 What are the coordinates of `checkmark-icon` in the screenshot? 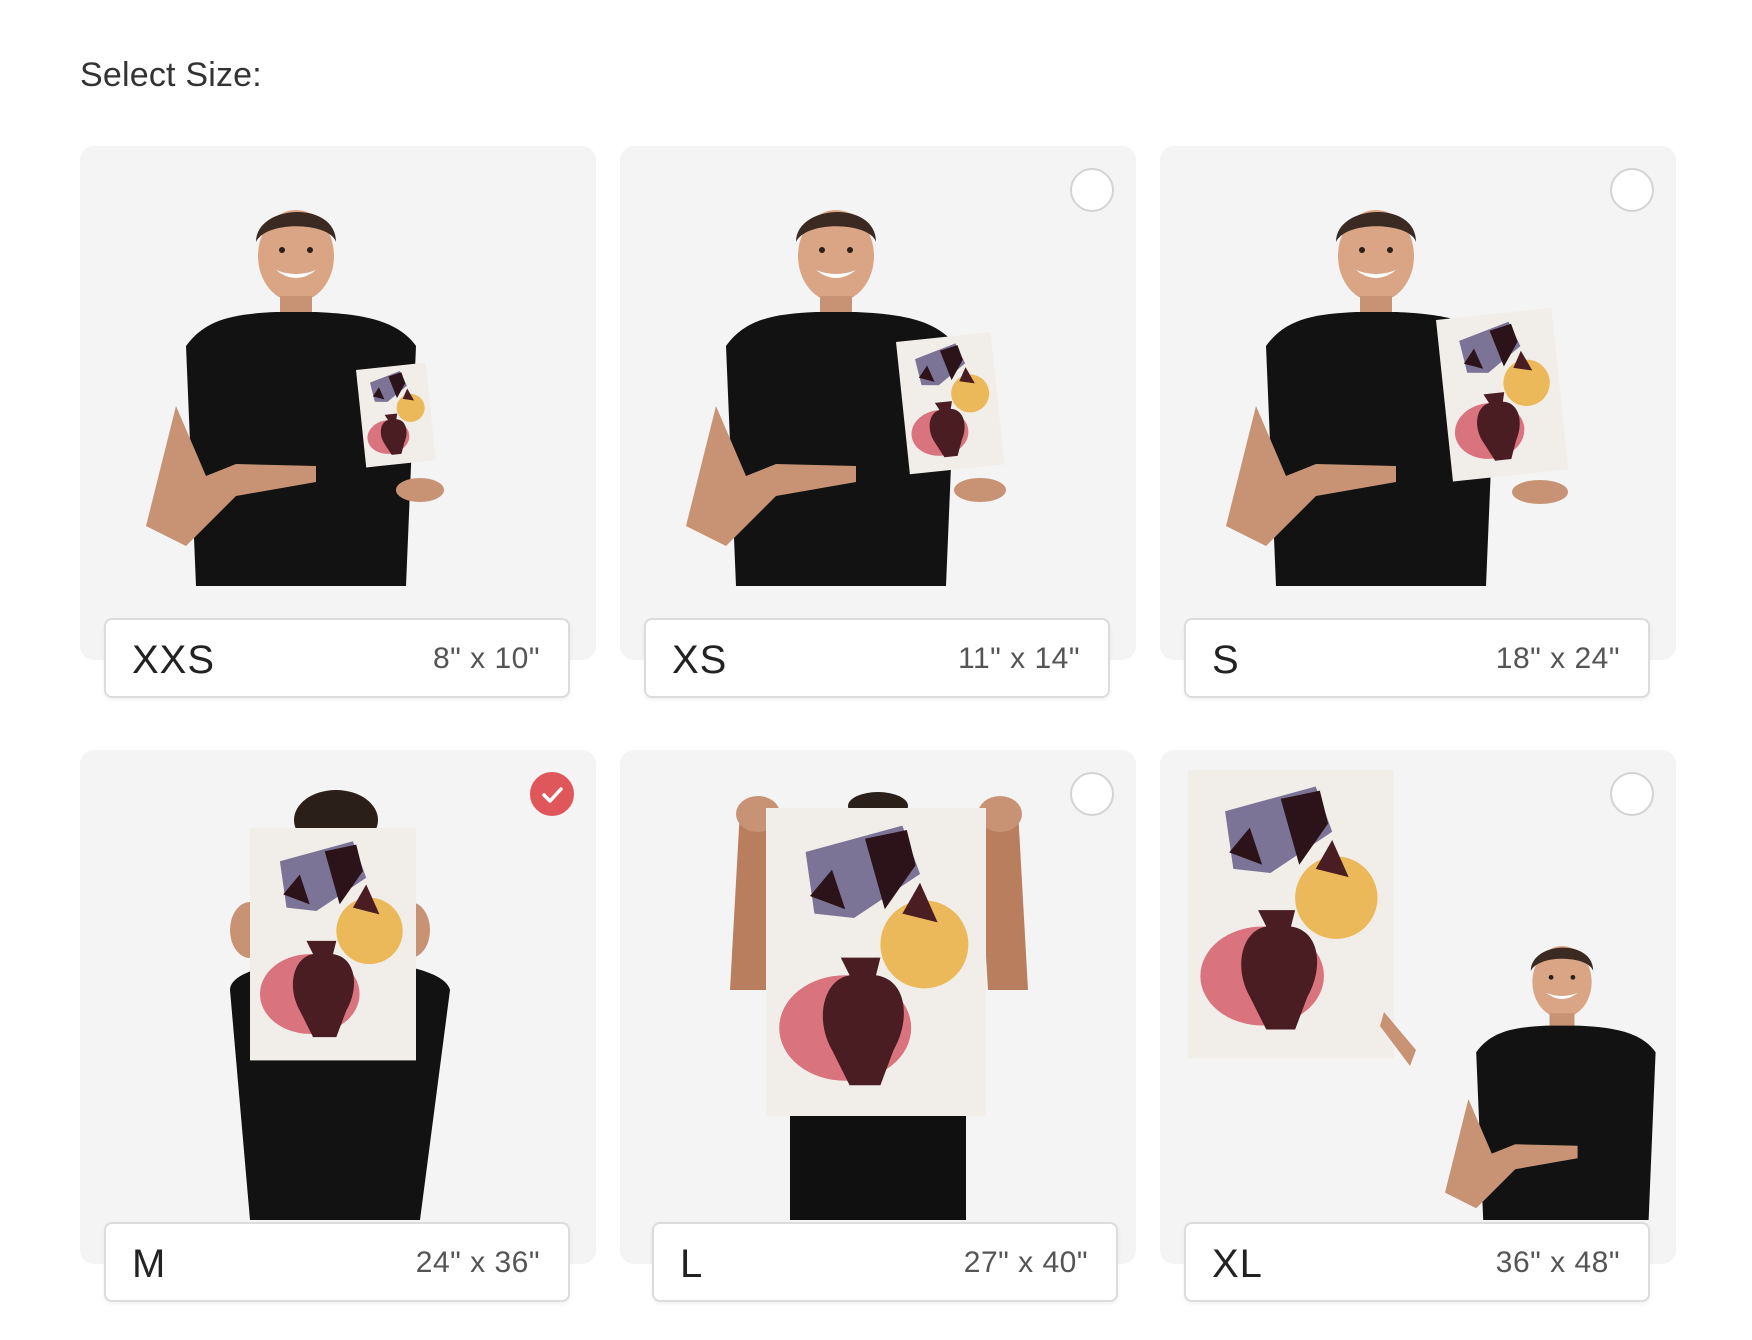 It's located at (552, 794).